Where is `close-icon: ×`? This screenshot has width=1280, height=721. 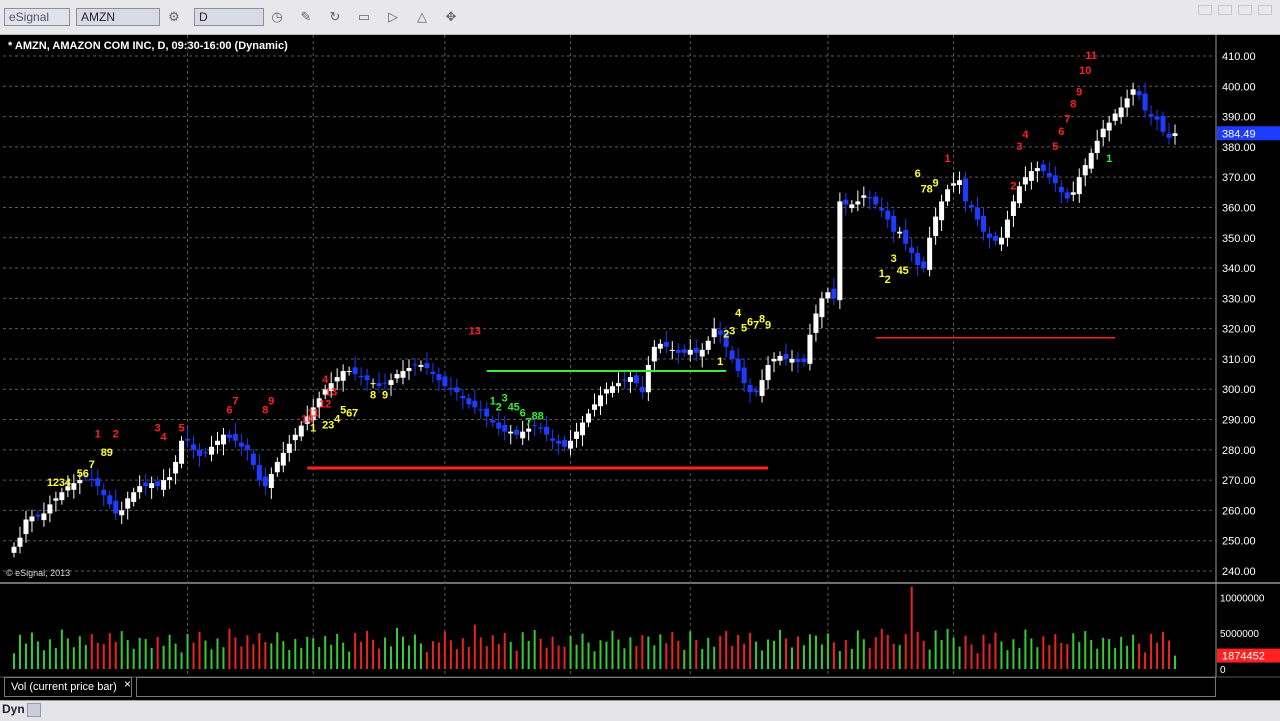
close-icon: × is located at coordinates (127, 684).